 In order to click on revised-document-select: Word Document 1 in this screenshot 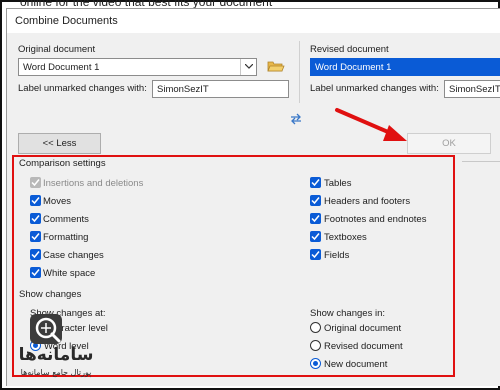, I will do `click(405, 67)`.